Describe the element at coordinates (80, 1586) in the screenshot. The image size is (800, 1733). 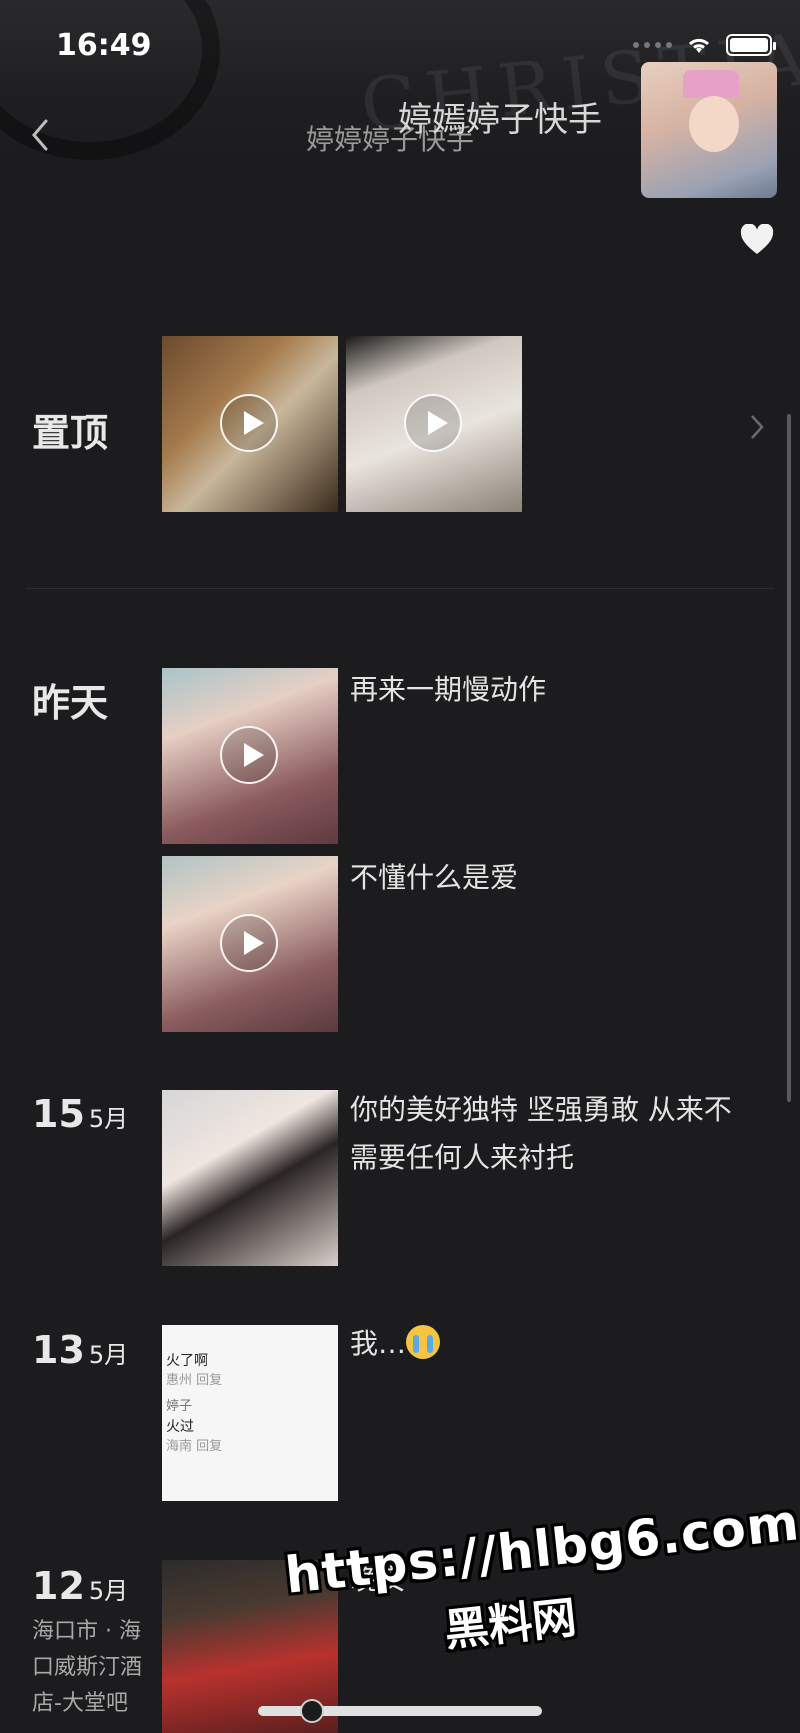
I see `date-may-12: 12 5月` at that location.